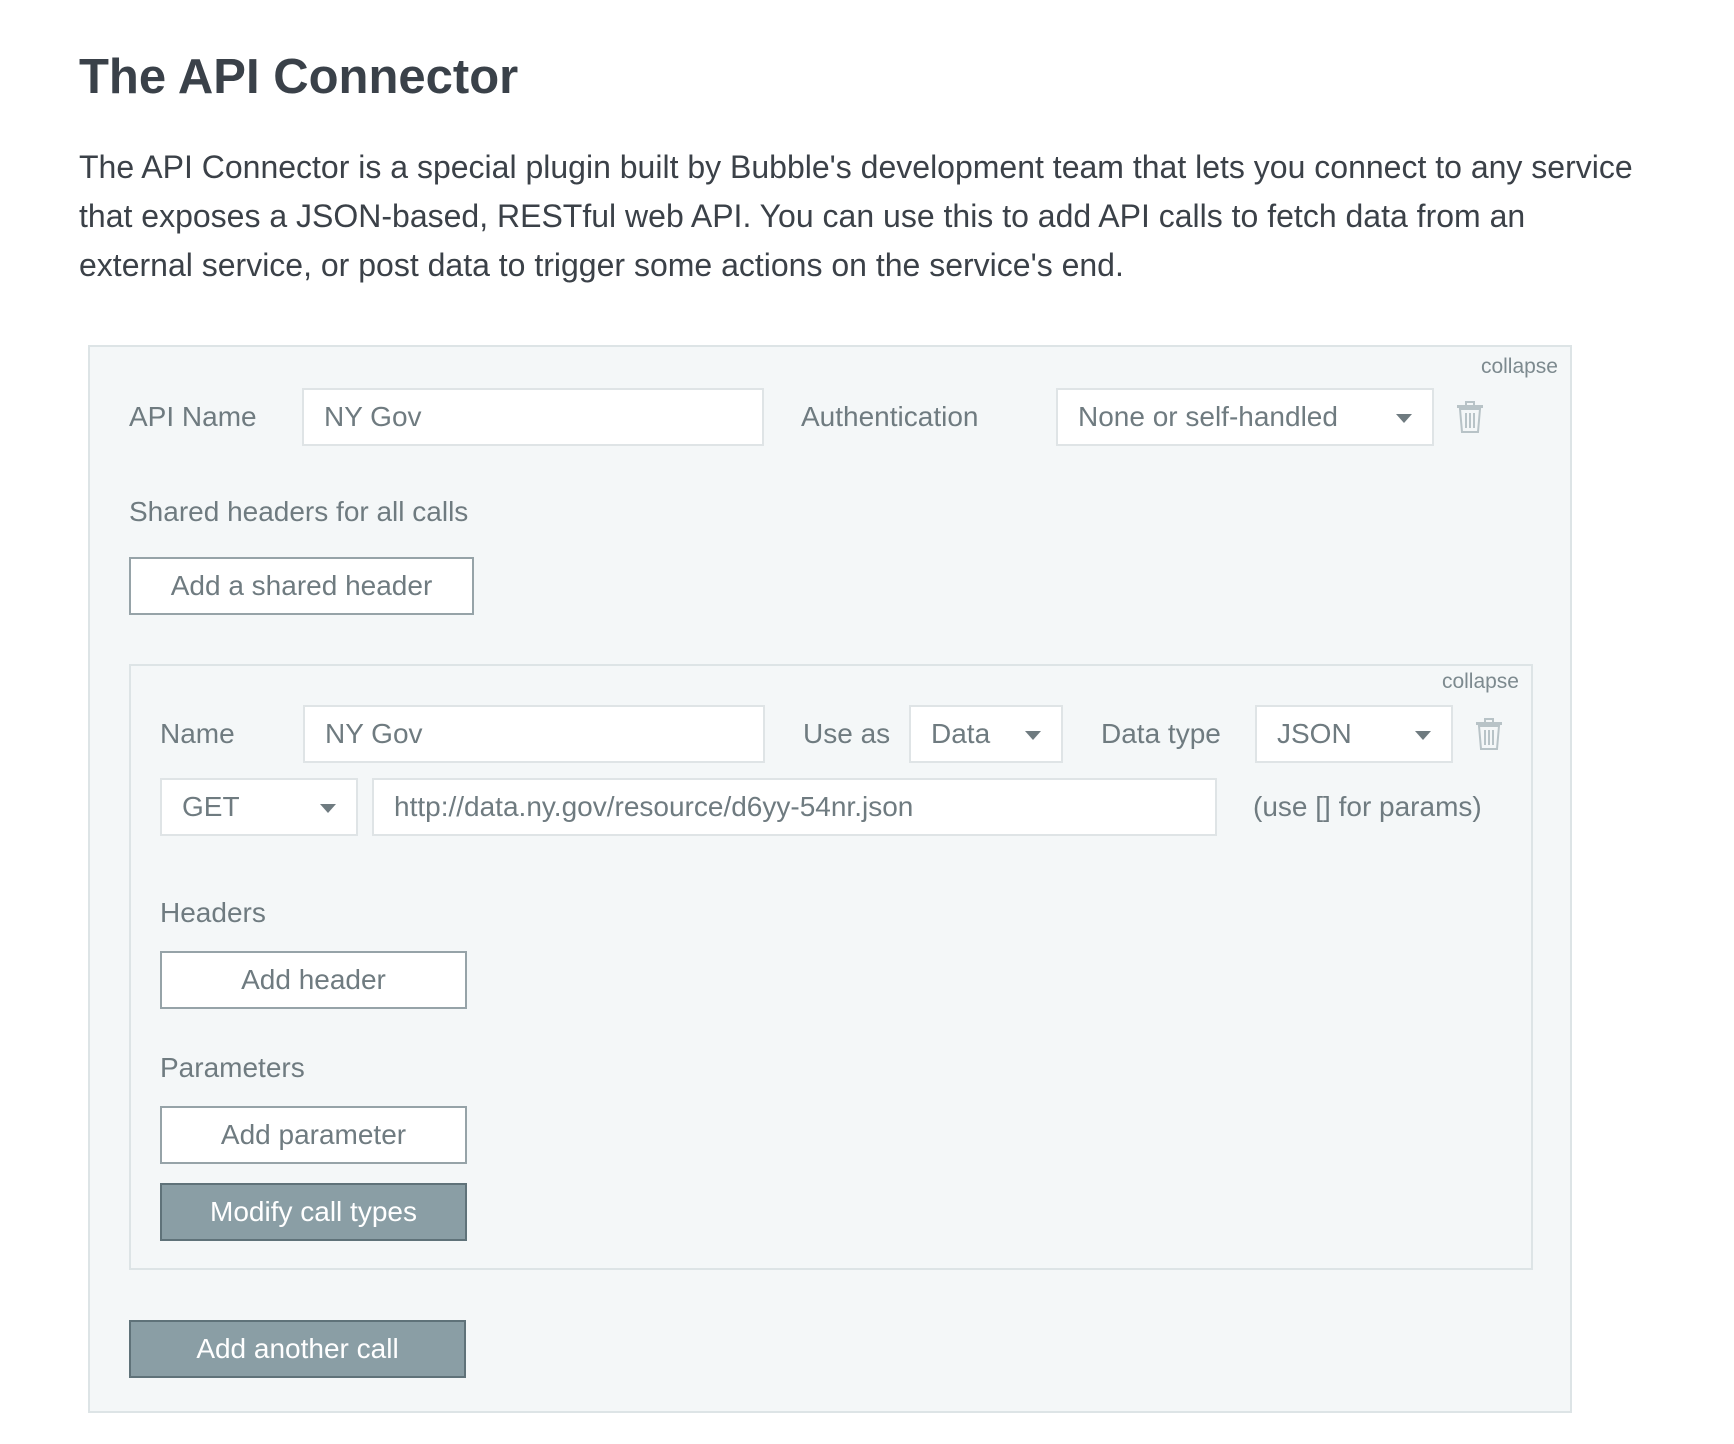  I want to click on use-as-select: Data, so click(986, 734).